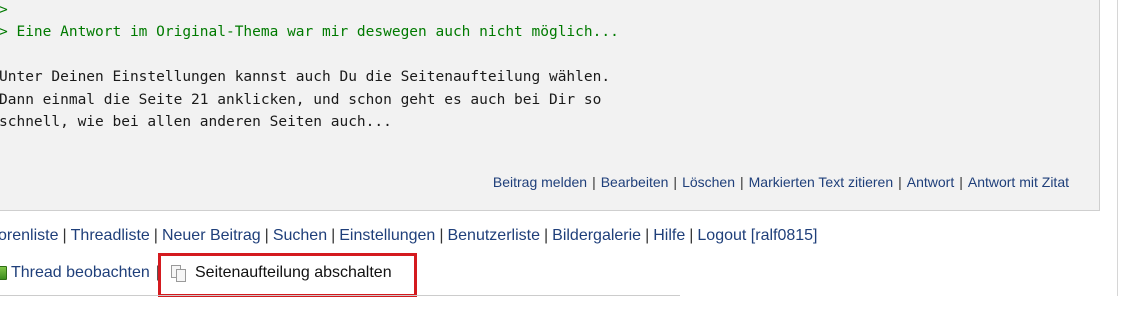 This screenshot has width=1125, height=320. I want to click on nav-link-threadliste: Threadliste, so click(110, 235).